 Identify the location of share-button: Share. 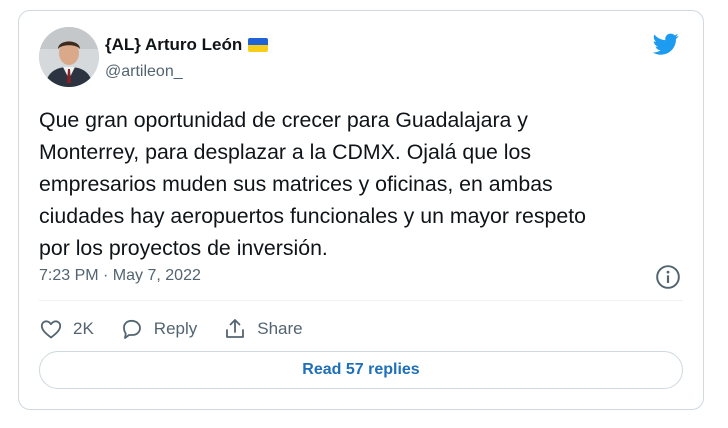
(263, 329).